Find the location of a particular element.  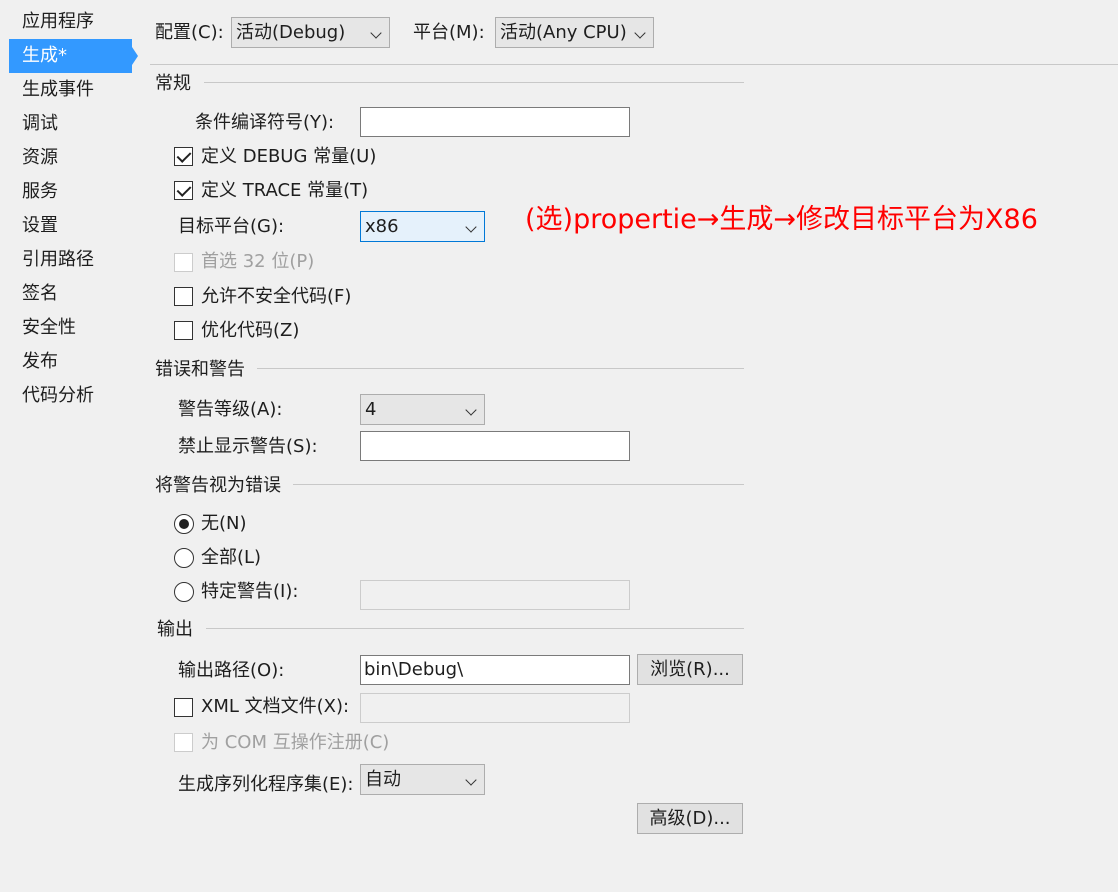

output-path-label: 输出路径(O): is located at coordinates (231, 670).